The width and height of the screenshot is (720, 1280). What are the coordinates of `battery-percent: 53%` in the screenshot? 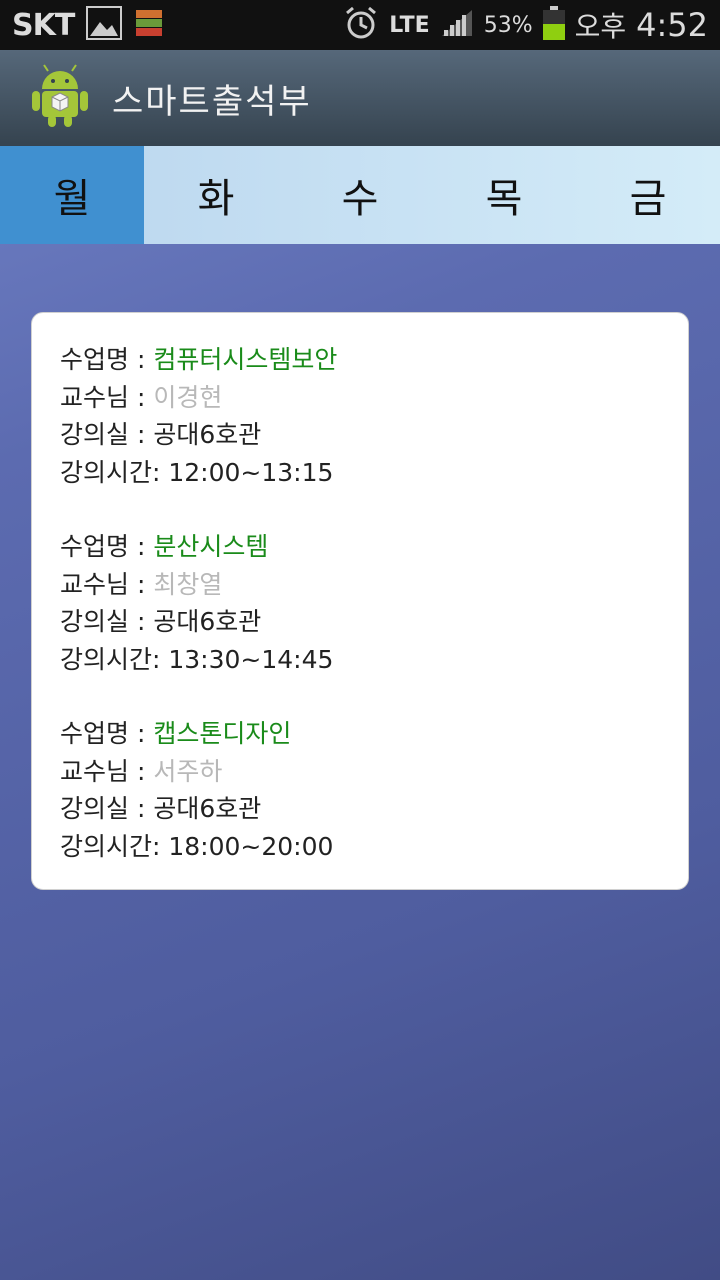 It's located at (508, 25).